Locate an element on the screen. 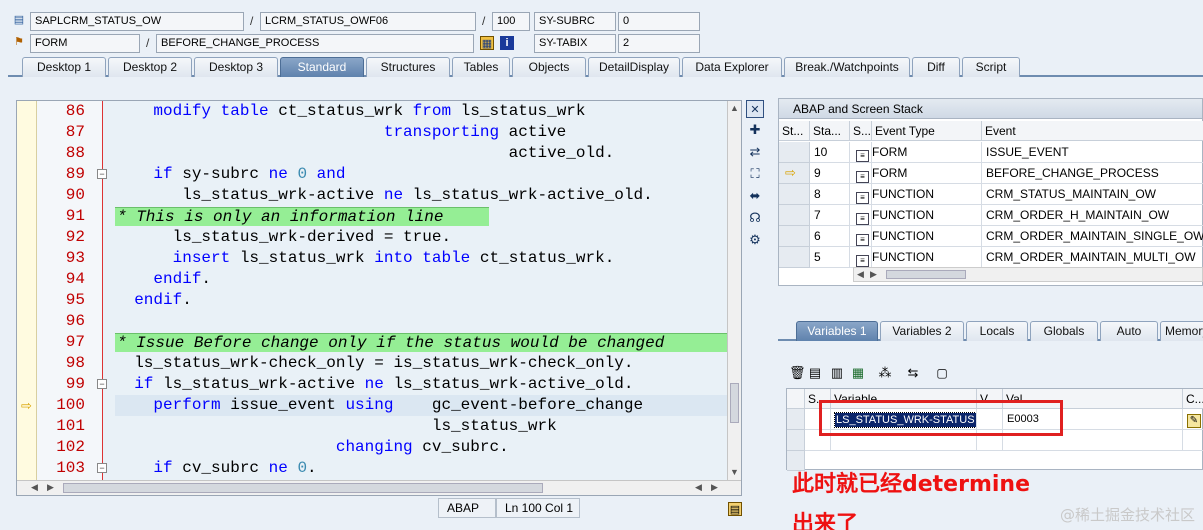 The width and height of the screenshot is (1203, 530). tab-diff: Diff is located at coordinates (936, 67).